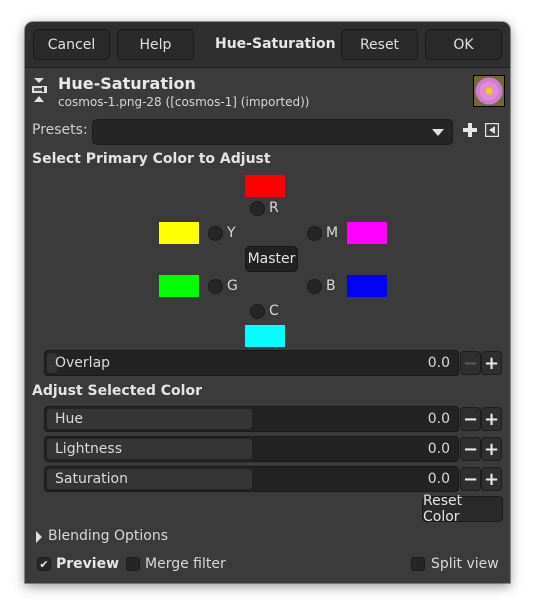  Describe the element at coordinates (251, 419) in the screenshot. I see `hue-slider: Hue 0.0` at that location.